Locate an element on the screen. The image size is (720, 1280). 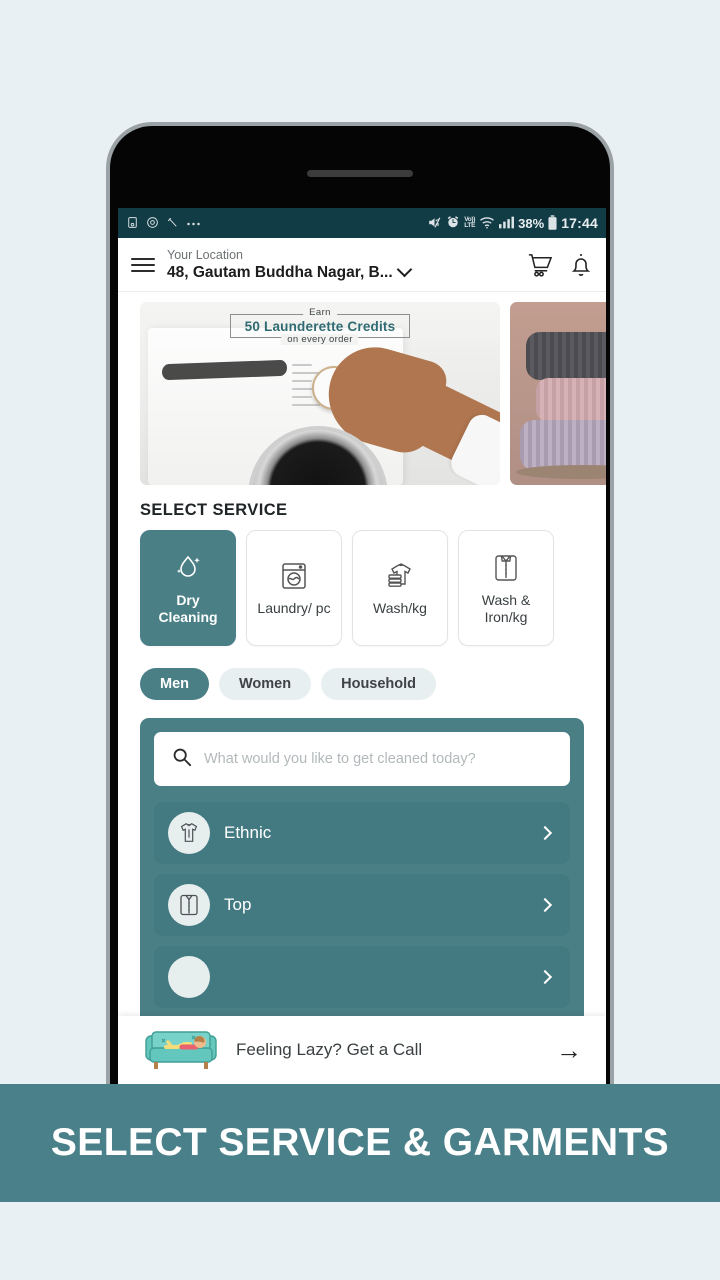
caption-text: SELECT SERVICE & GARMENTS is located at coordinates (360, 1142).